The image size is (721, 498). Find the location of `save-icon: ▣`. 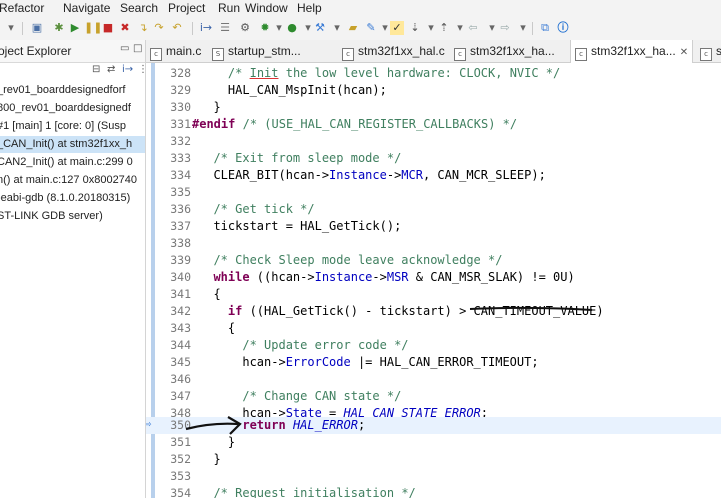

save-icon: ▣ is located at coordinates (37, 28).